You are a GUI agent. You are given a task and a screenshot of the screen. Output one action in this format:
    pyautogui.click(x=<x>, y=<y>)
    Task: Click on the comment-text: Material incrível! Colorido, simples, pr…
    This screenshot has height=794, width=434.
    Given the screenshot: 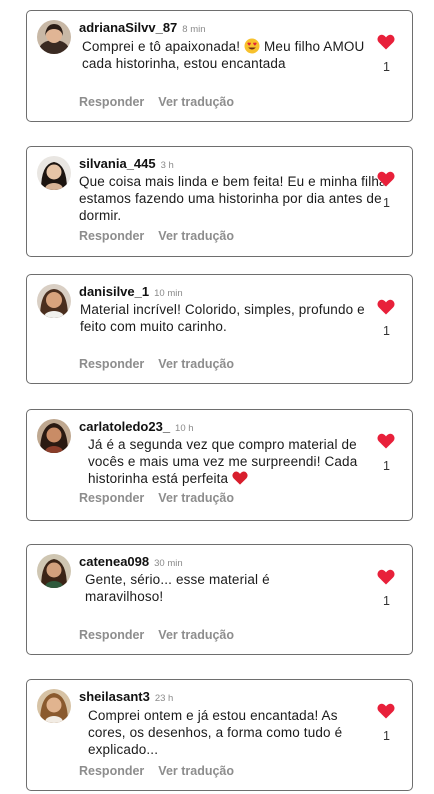 What is the action you would take?
    pyautogui.click(x=222, y=318)
    